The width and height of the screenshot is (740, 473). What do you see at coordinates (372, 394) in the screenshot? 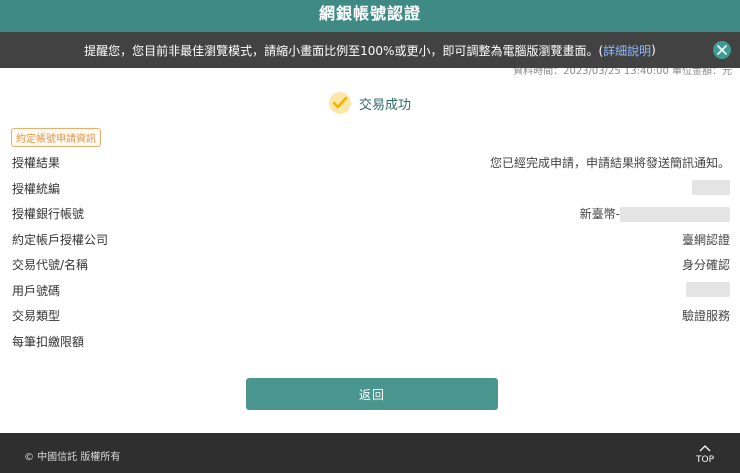
I see `back-button: 返回` at bounding box center [372, 394].